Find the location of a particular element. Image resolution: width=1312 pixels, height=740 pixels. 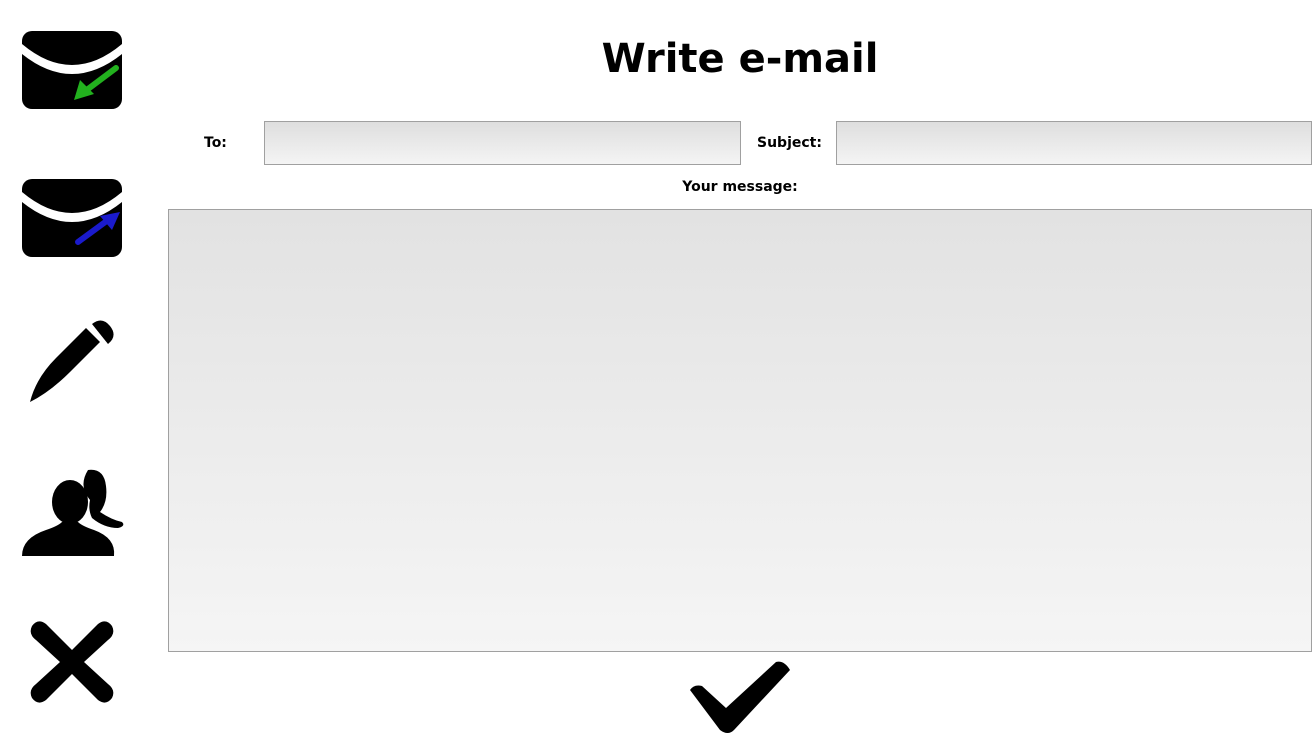

message-label: Your message: is located at coordinates (740, 187).